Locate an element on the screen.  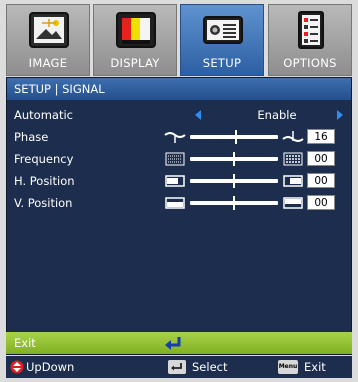
automatic-value: Enable is located at coordinates (277, 115).